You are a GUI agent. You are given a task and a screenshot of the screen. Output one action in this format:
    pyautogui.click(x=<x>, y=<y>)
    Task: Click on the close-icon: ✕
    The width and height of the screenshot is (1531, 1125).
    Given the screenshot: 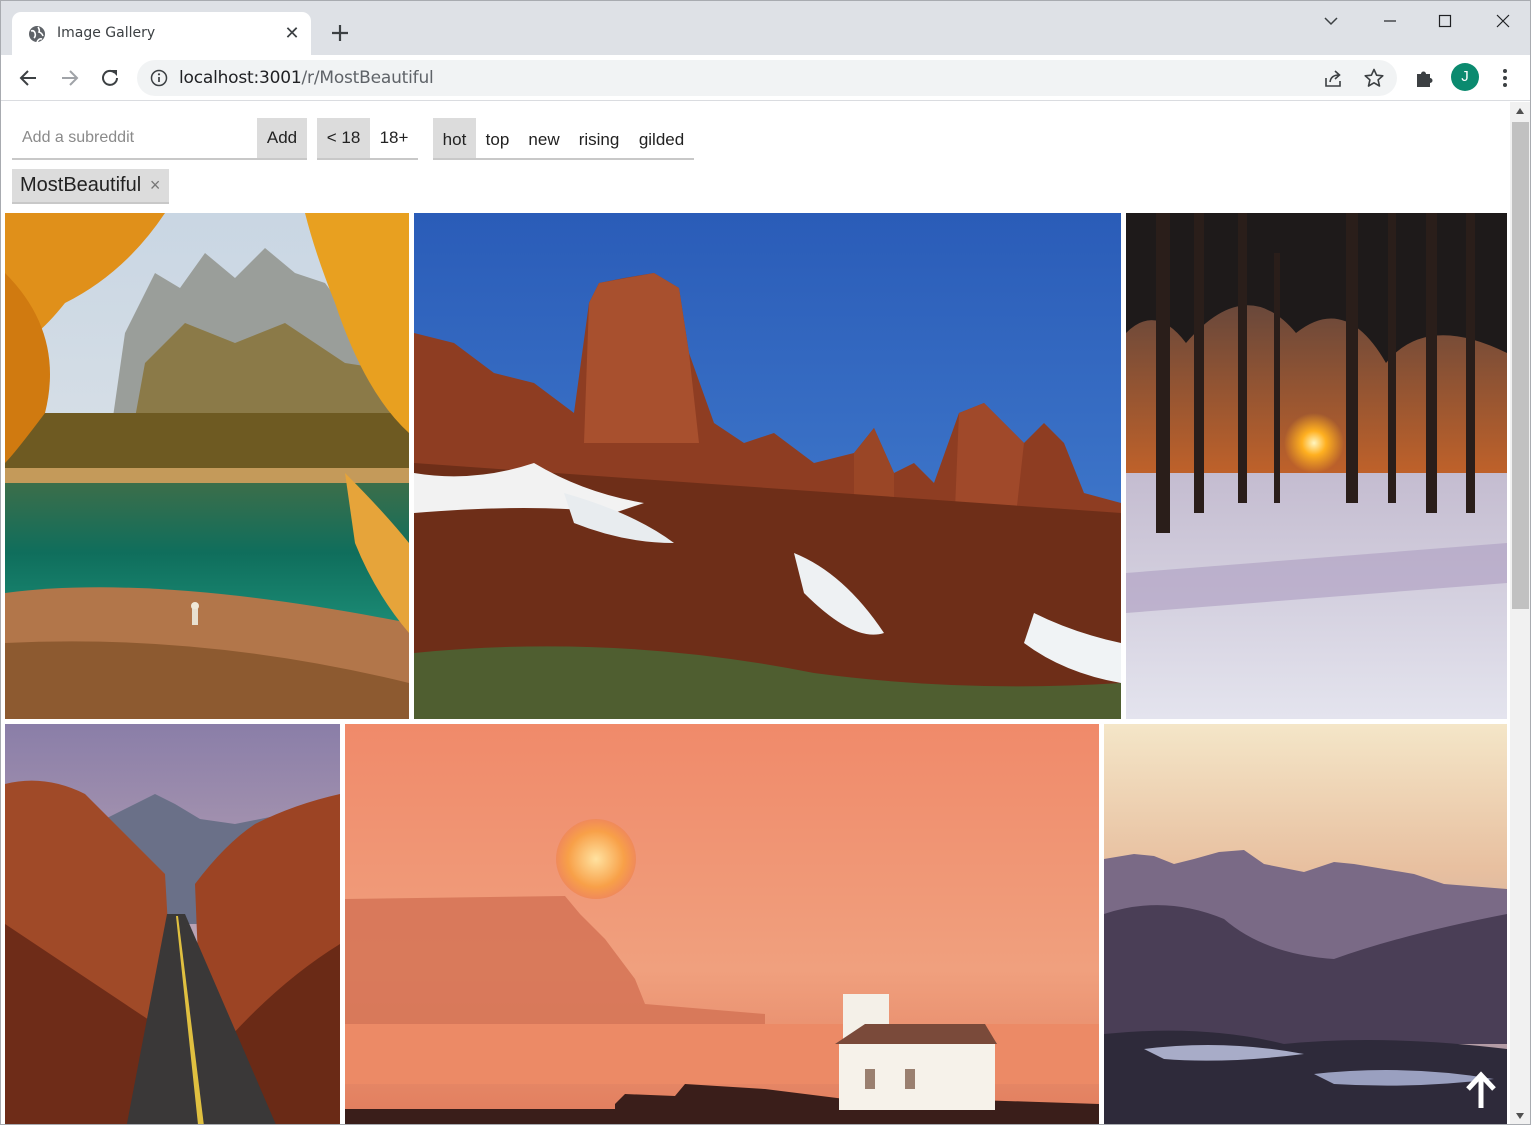 What is the action you would take?
    pyautogui.click(x=292, y=33)
    